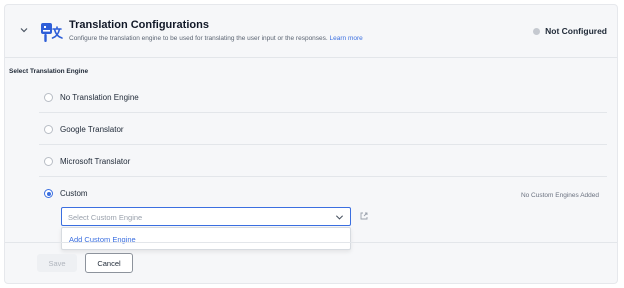  Describe the element at coordinates (49, 71) in the screenshot. I see `section-label: Select Translation Engine` at that location.